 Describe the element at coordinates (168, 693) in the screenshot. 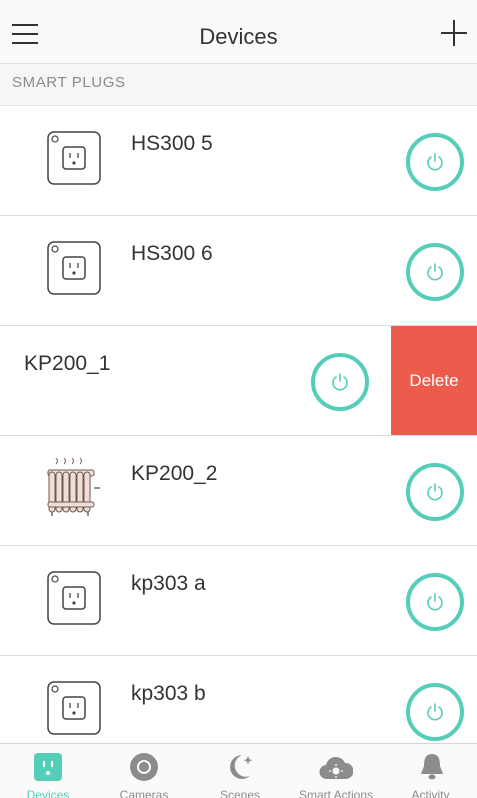

I see `device-name: kp303 b` at that location.